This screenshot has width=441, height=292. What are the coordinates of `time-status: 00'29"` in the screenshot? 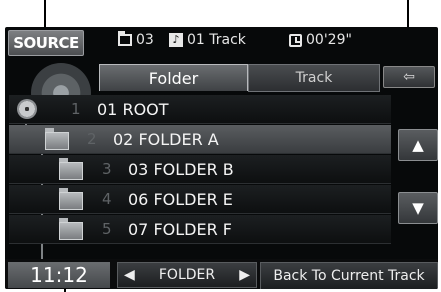 It's located at (320, 40).